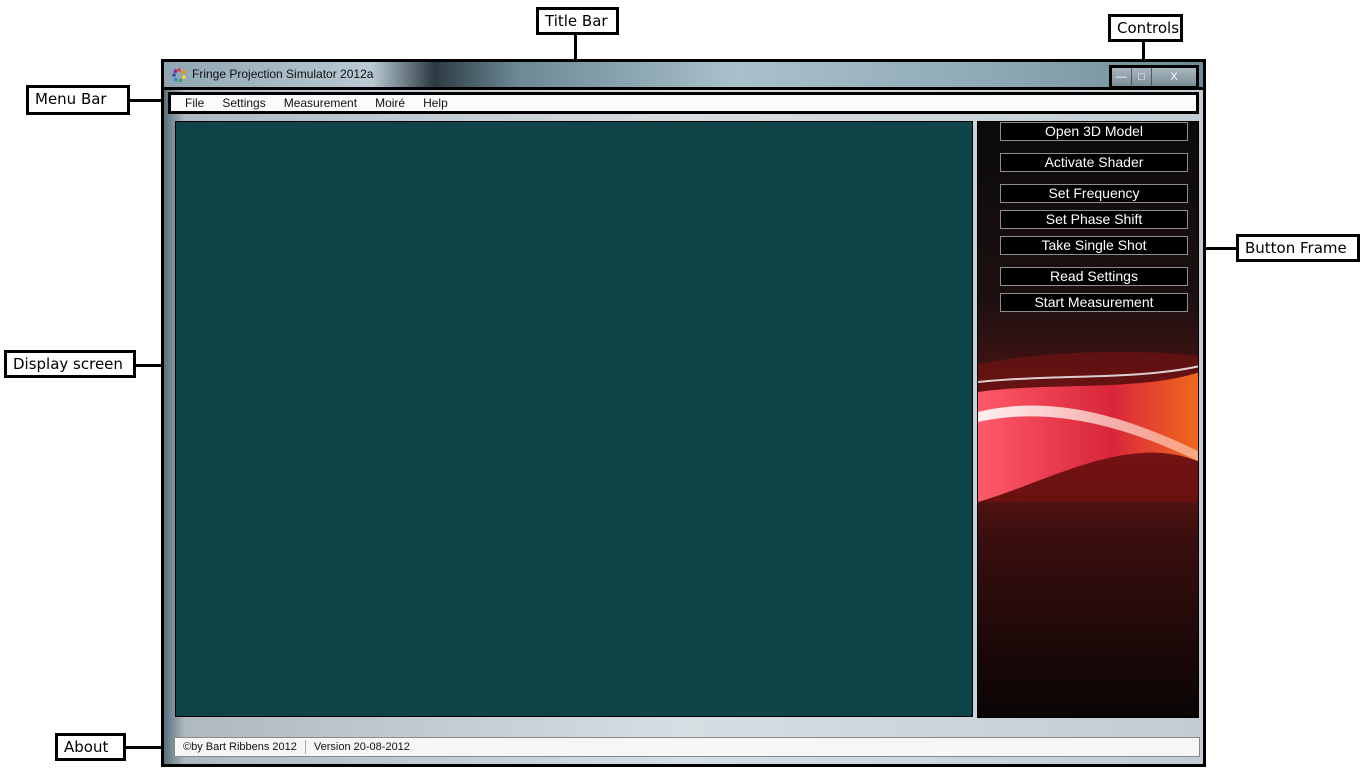 Image resolution: width=1367 pixels, height=775 pixels. What do you see at coordinates (1094, 193) in the screenshot?
I see `set-frequency-button: Set Frequency` at bounding box center [1094, 193].